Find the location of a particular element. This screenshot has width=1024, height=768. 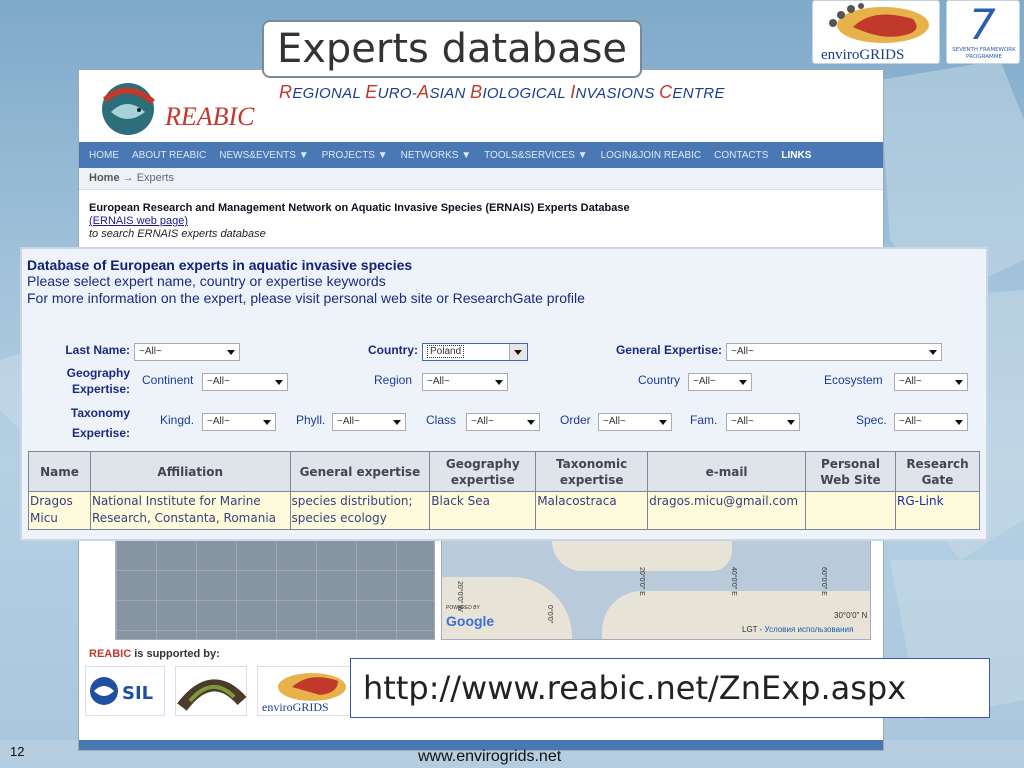

breadcrumb-home: Home is located at coordinates (104, 178).